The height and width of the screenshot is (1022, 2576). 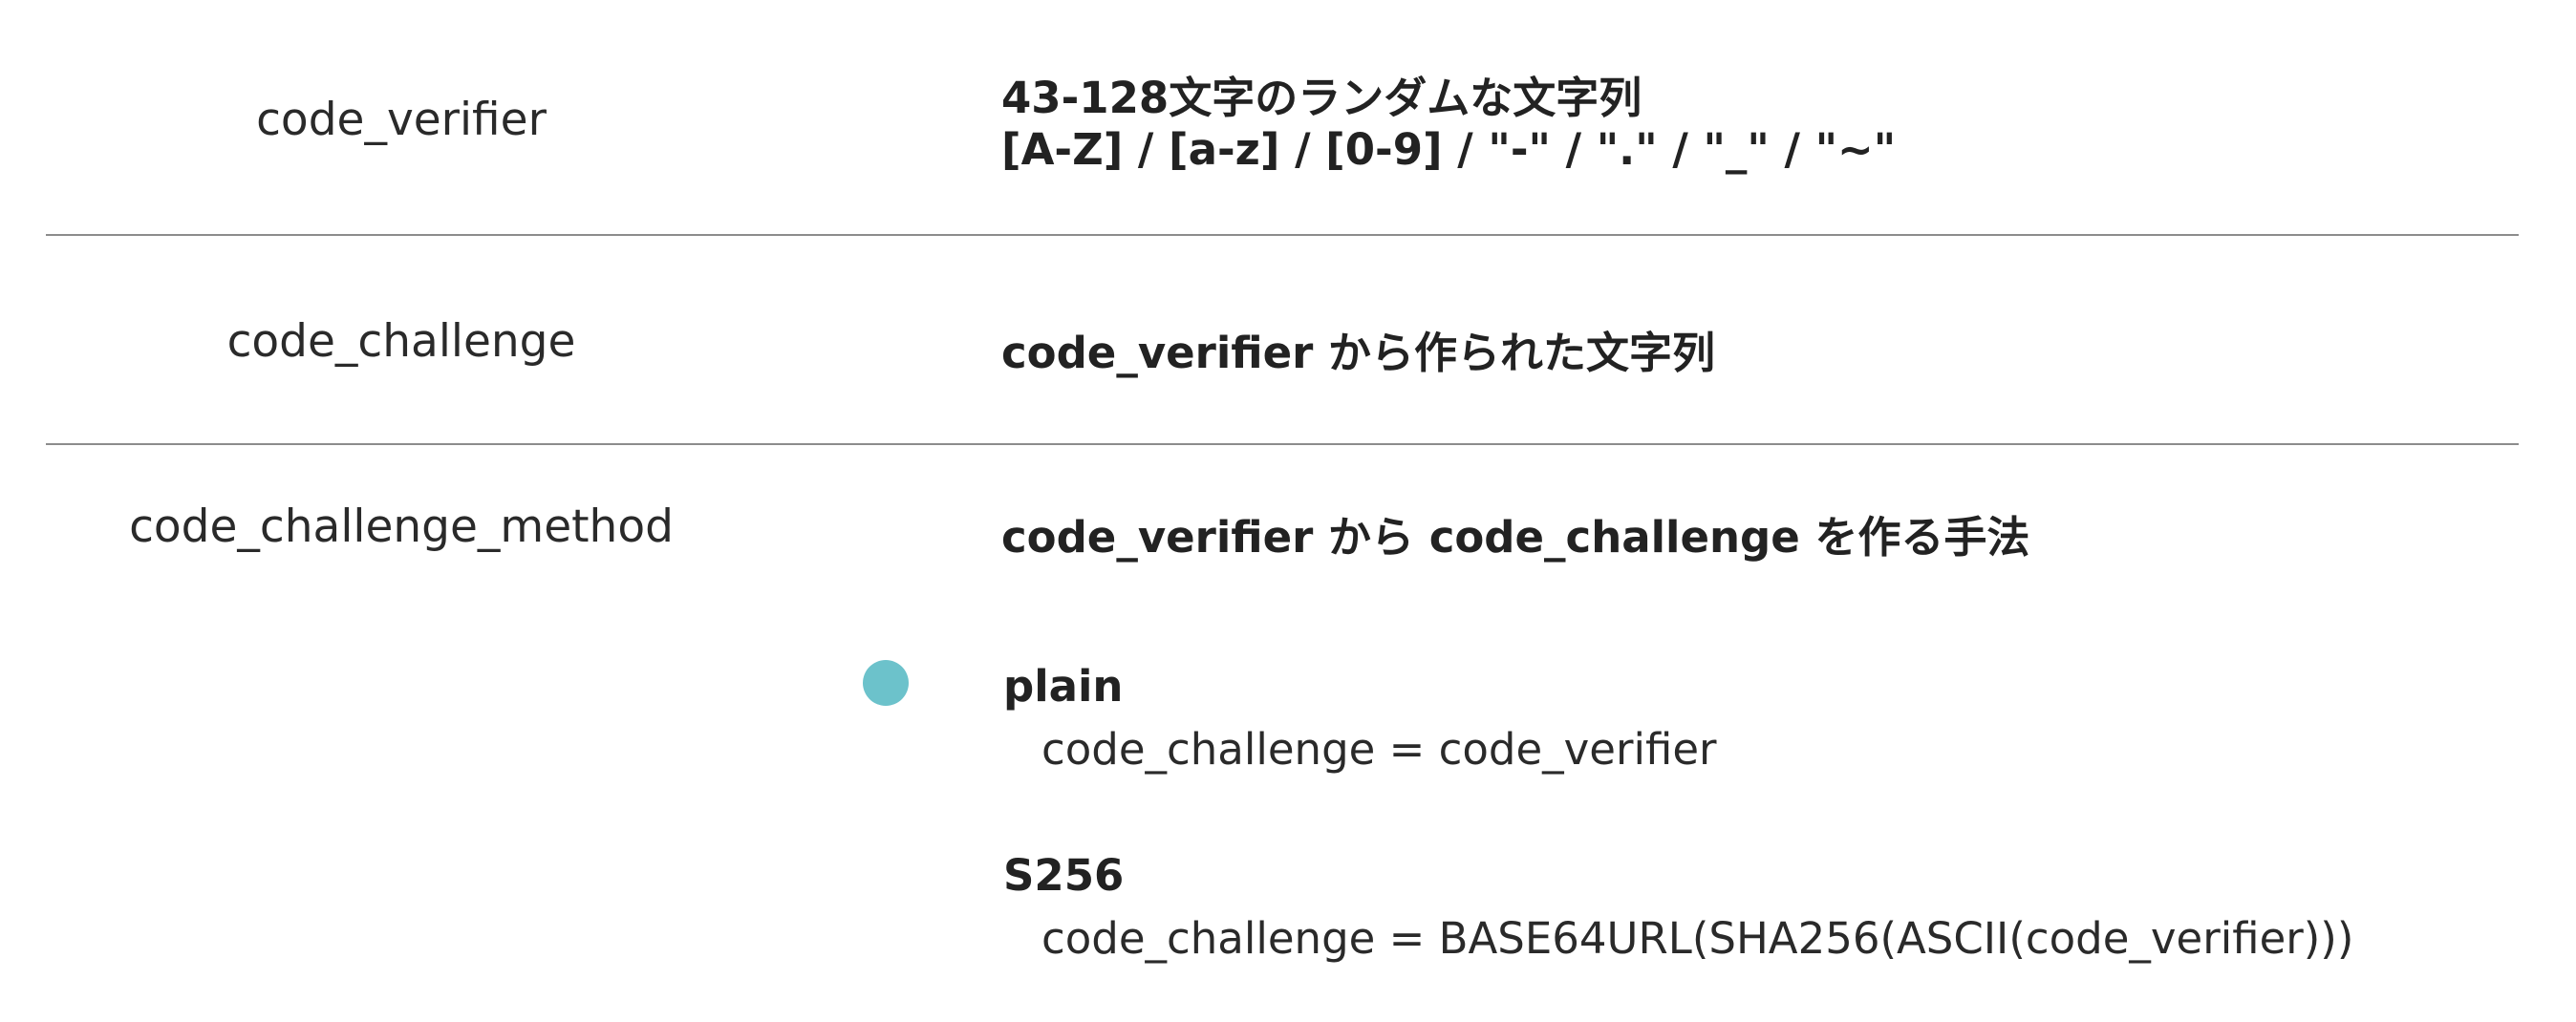 What do you see at coordinates (401, 526) in the screenshot?
I see `term-code-challenge-method: code_challenge_method` at bounding box center [401, 526].